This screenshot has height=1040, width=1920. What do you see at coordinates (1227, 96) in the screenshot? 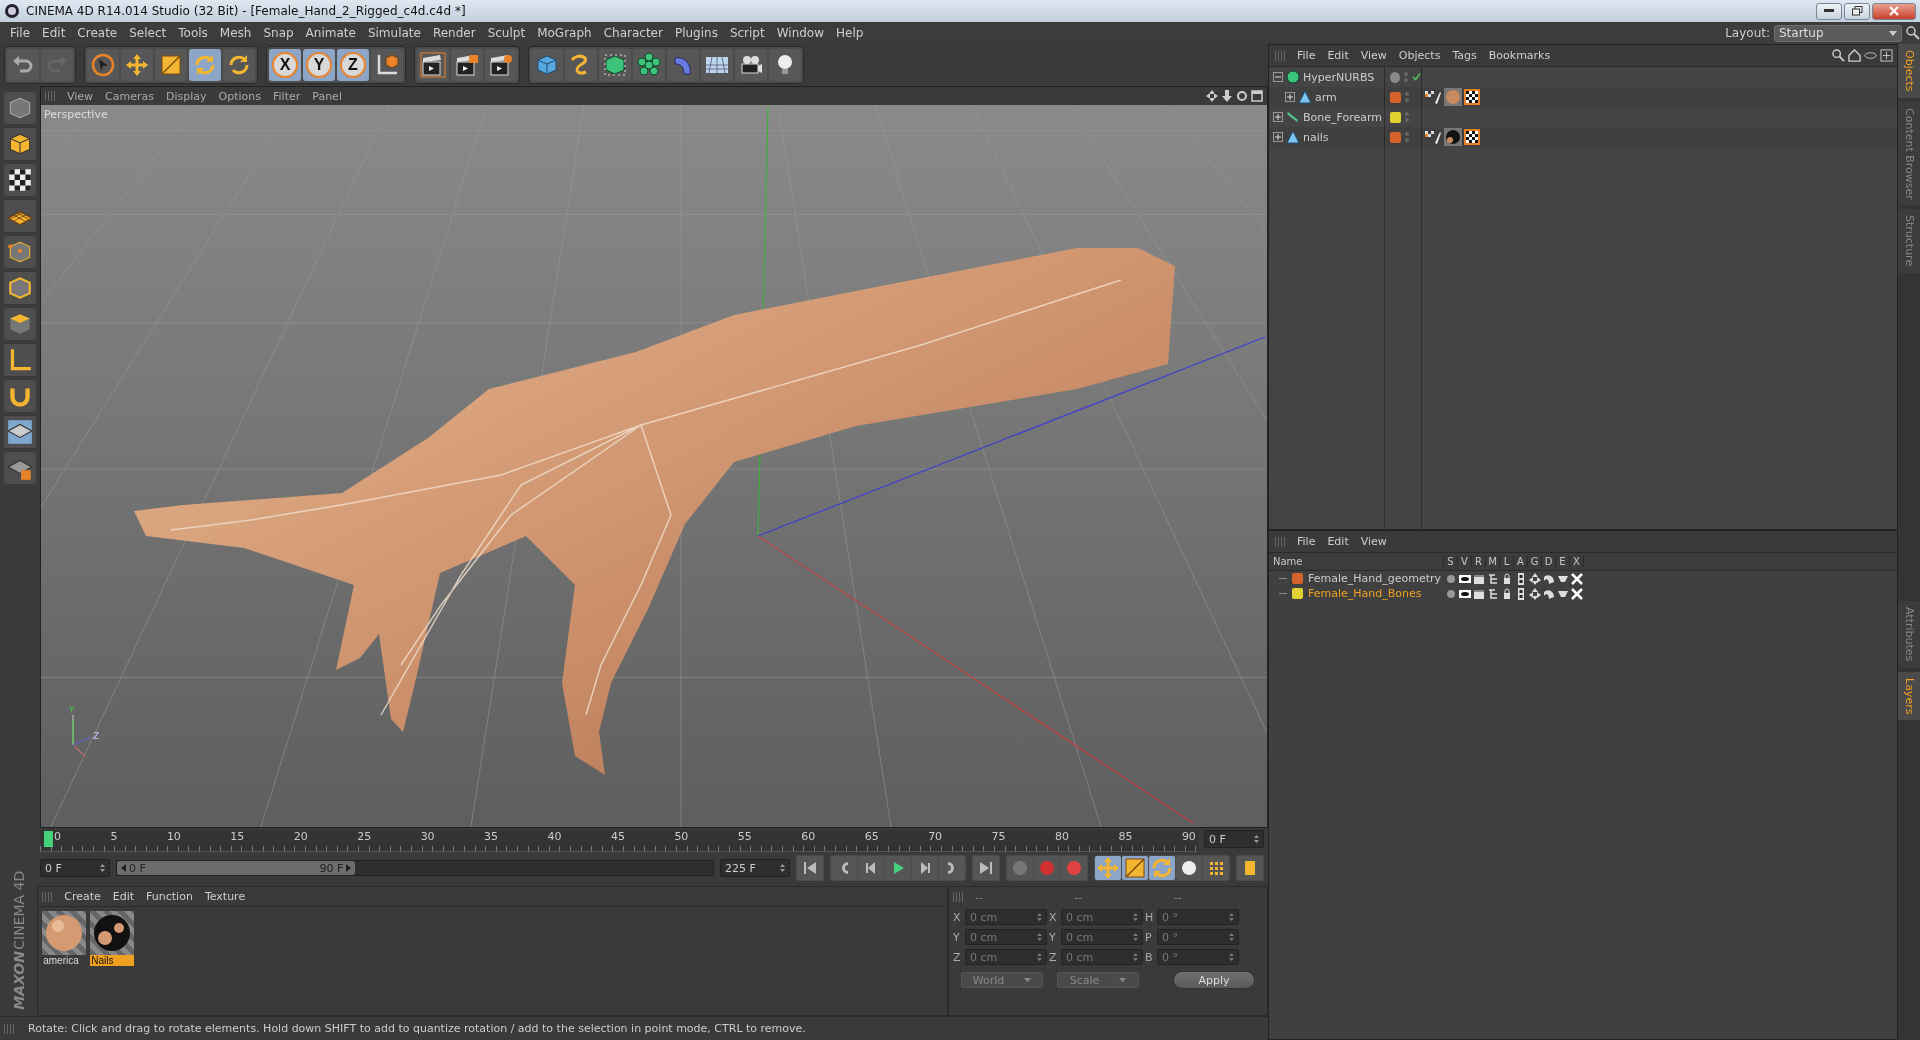
I see `down-arrow-icon` at bounding box center [1227, 96].